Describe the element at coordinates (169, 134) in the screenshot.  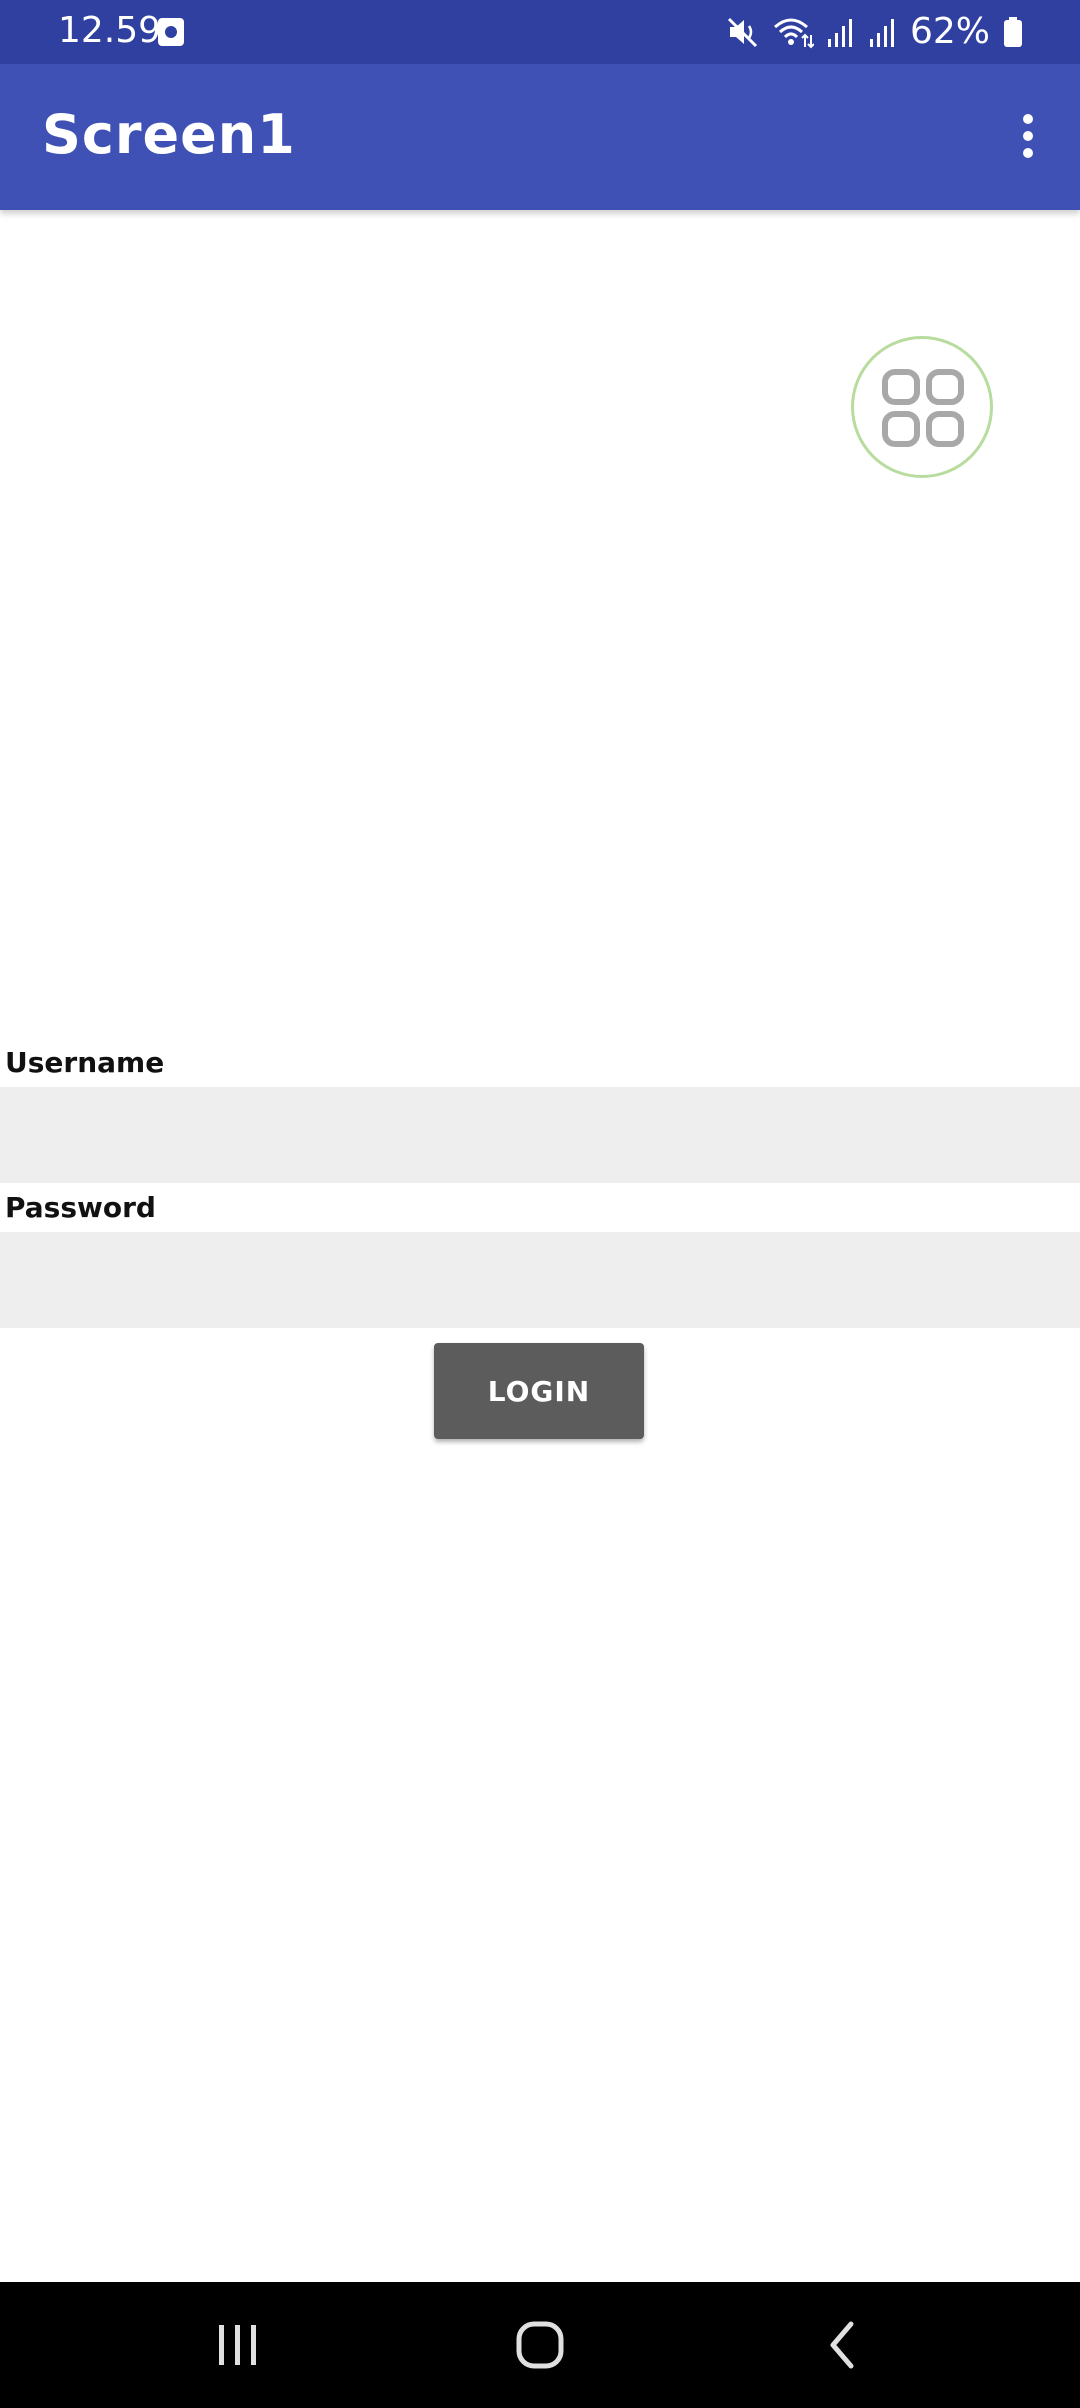
I see `page-title: Screen1` at that location.